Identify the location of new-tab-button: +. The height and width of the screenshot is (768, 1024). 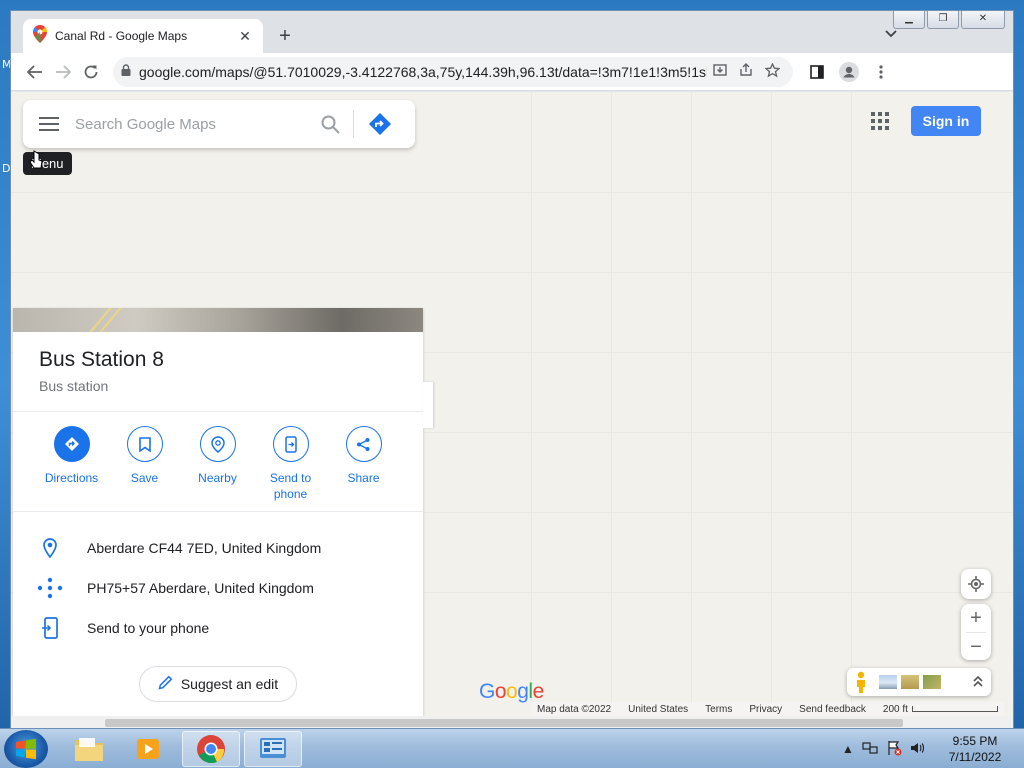
(285, 36).